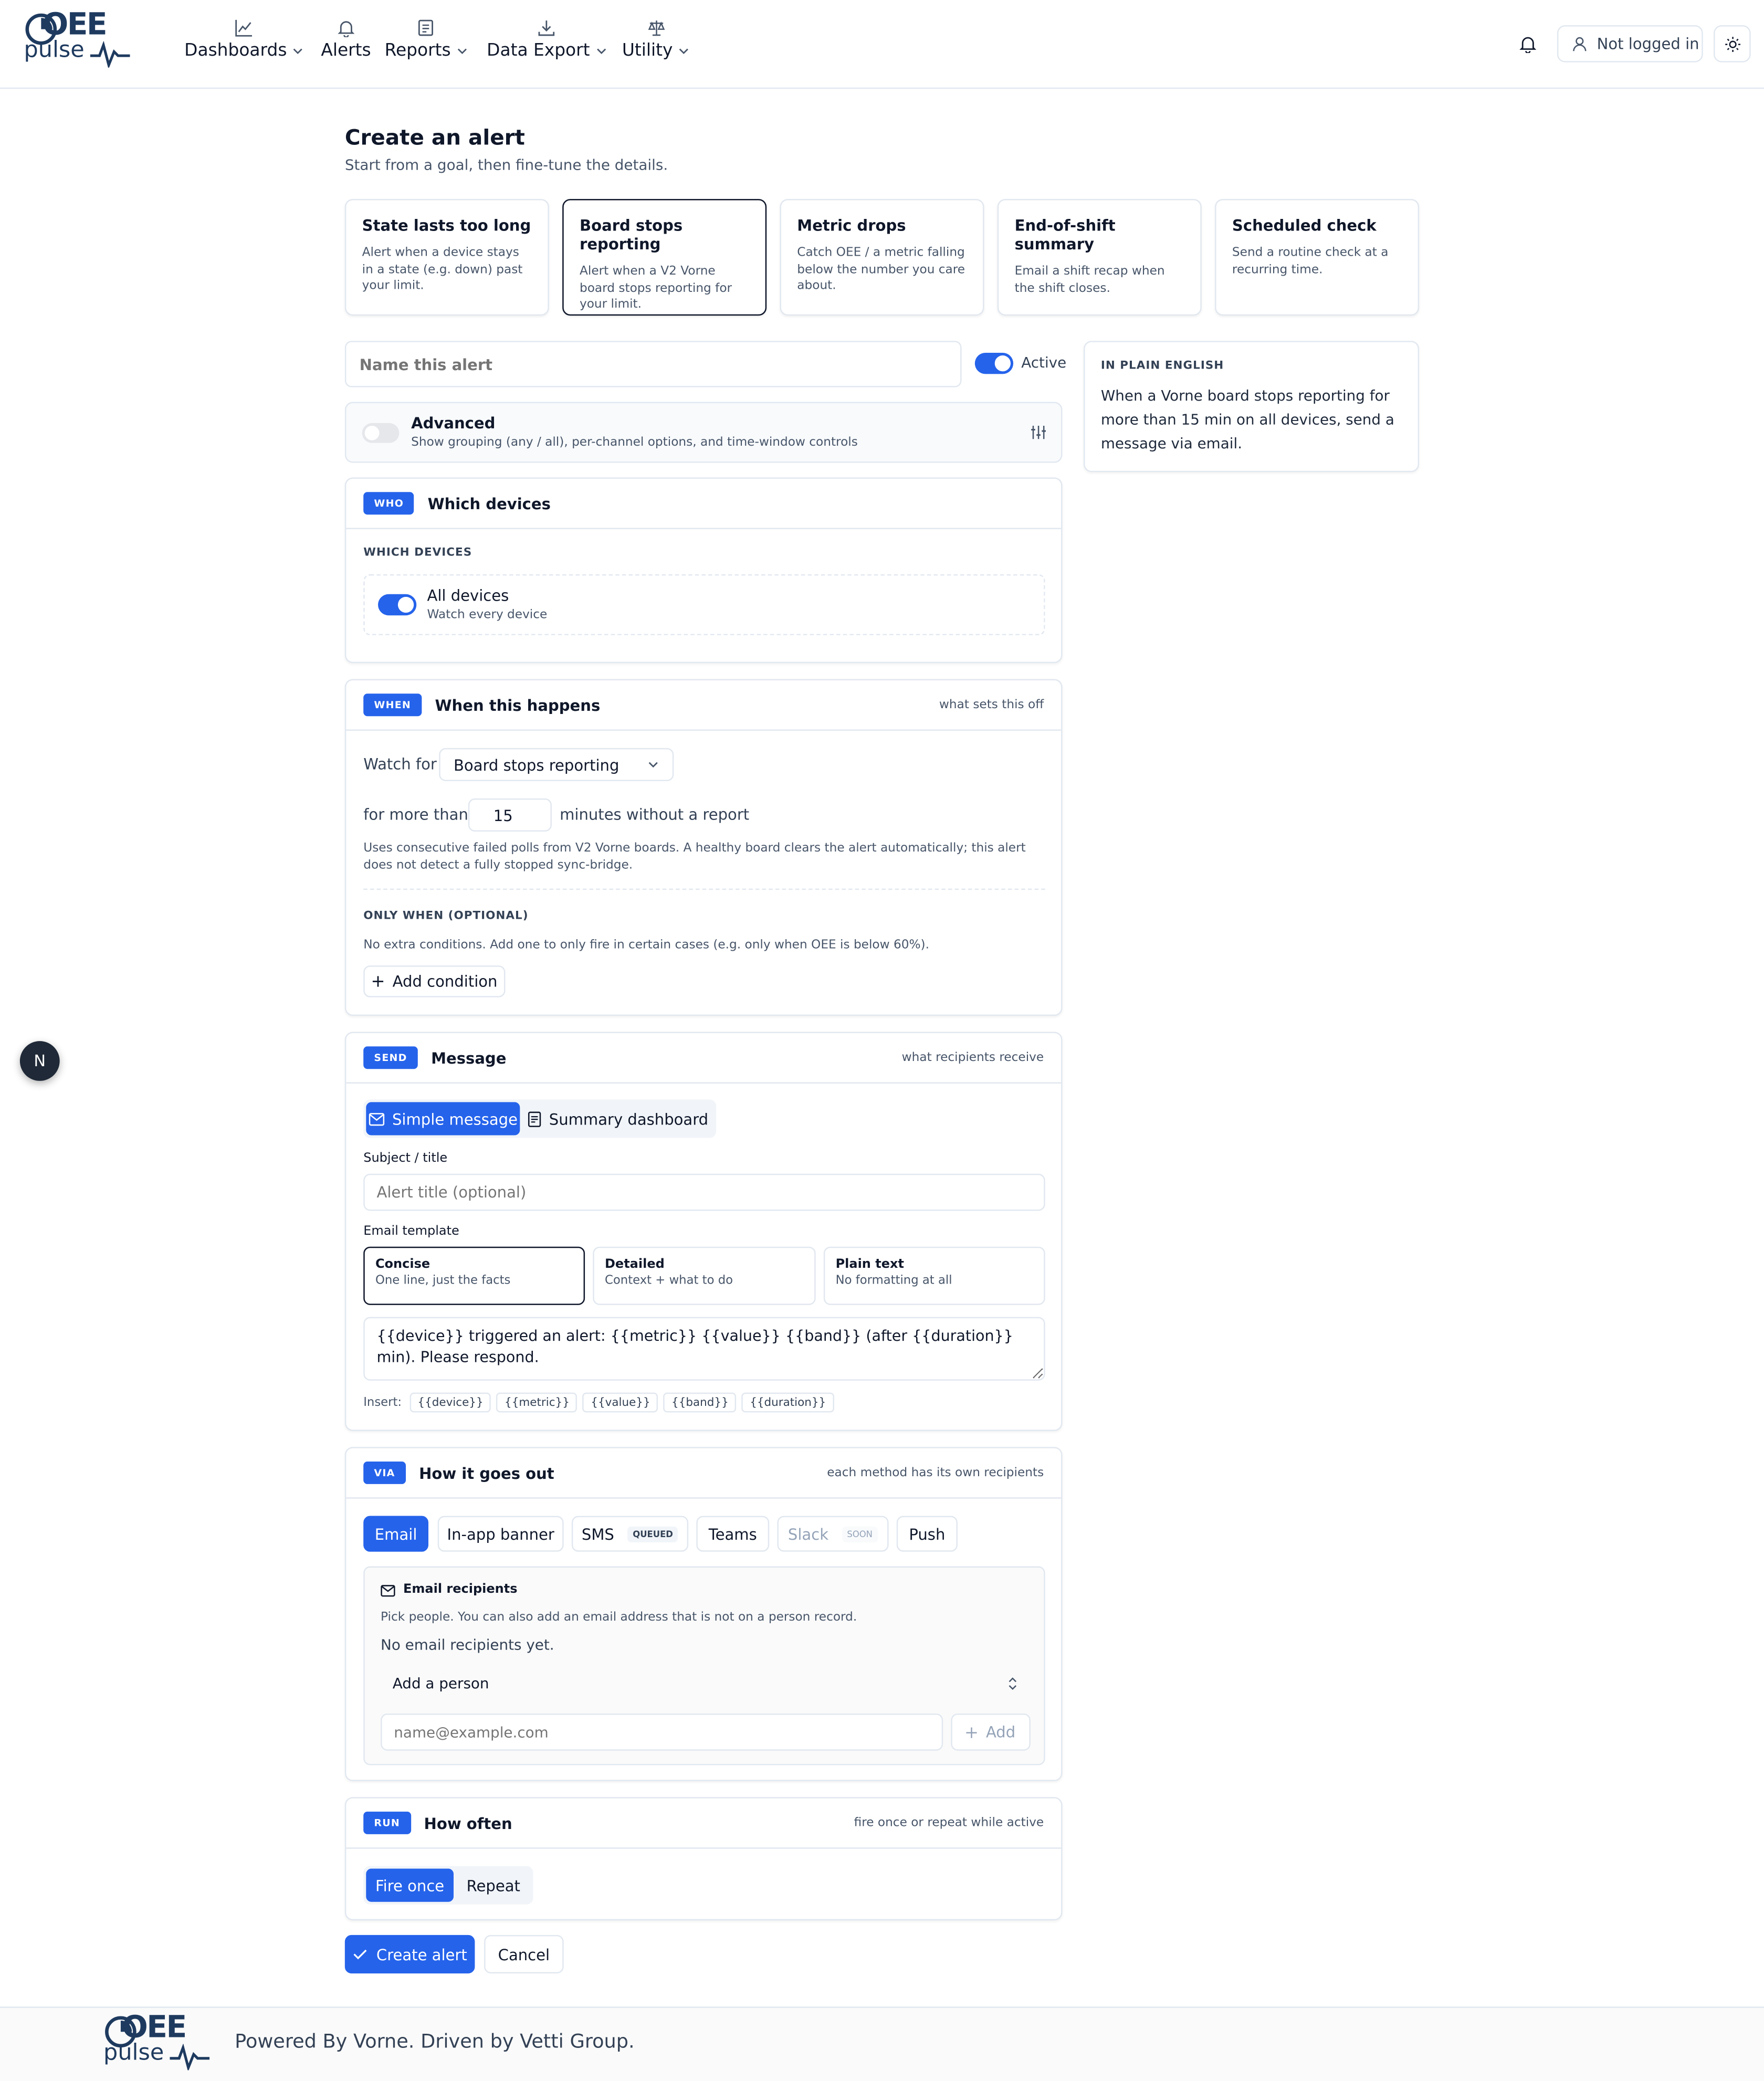  Describe the element at coordinates (446, 225) in the screenshot. I see `template-title: State lasts too long` at that location.